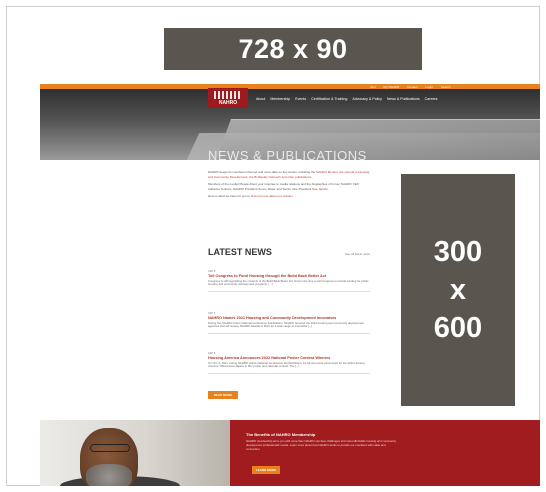 The image size is (546, 492). Describe the element at coordinates (367, 99) in the screenshot. I see `nav-advocacy: Advocacy & Policy` at that location.